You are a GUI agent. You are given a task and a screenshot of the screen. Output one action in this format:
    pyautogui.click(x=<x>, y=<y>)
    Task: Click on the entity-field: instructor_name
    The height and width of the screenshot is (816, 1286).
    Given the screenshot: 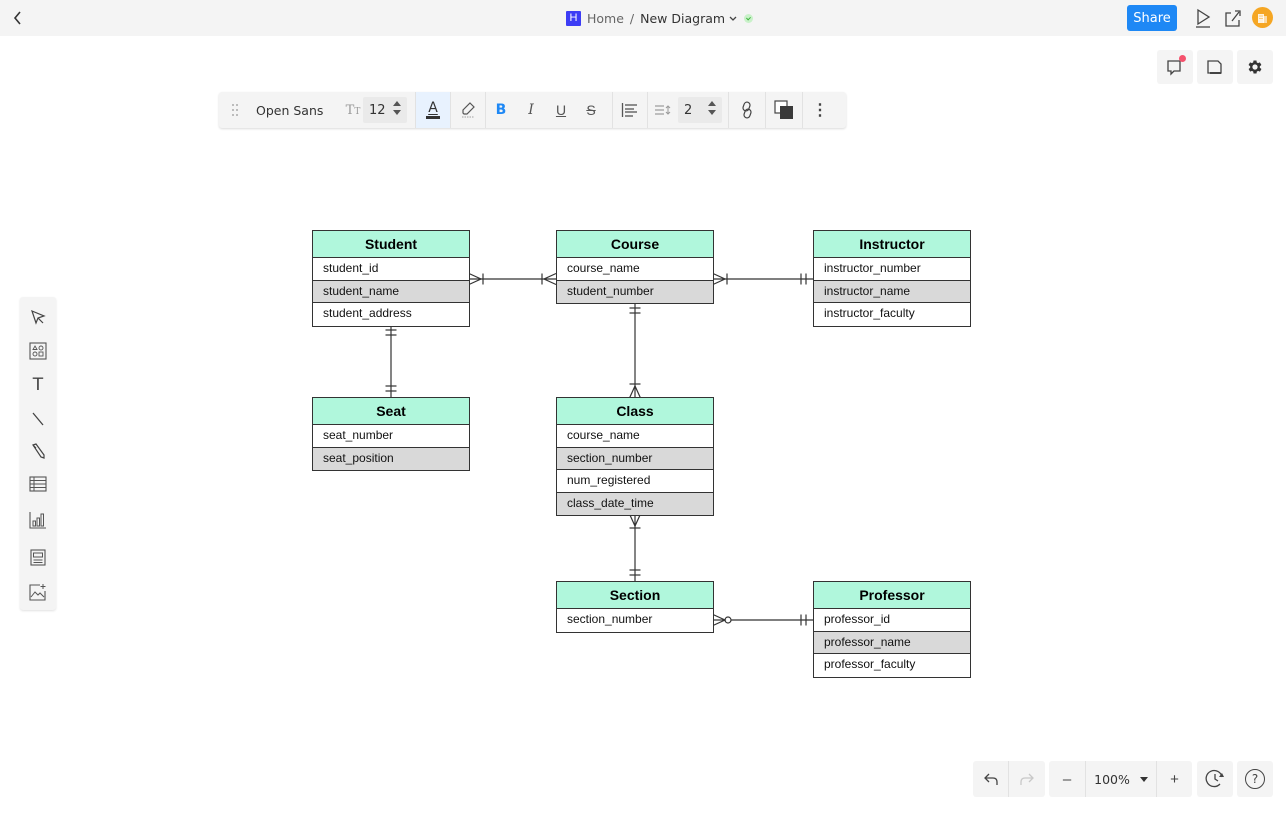 What is the action you would take?
    pyautogui.click(x=892, y=291)
    